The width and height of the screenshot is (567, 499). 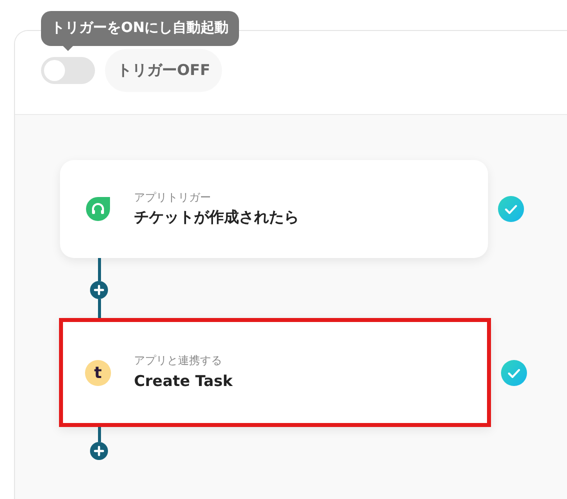 What do you see at coordinates (178, 361) in the screenshot?
I see `step-caption: アプリと連携する` at bounding box center [178, 361].